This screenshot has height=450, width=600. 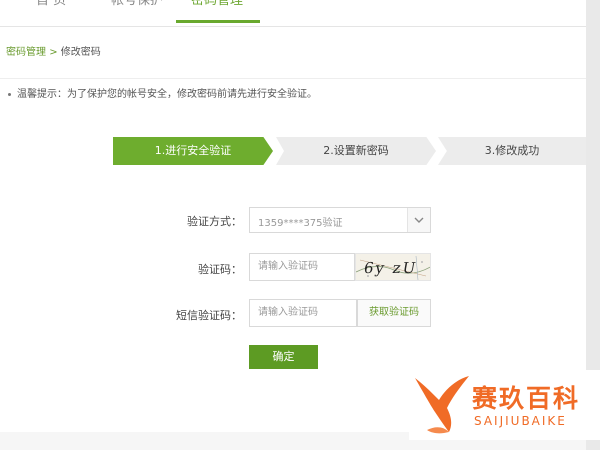 What do you see at coordinates (394, 313) in the screenshot?
I see `get-sms-code-button: 获取验证码` at bounding box center [394, 313].